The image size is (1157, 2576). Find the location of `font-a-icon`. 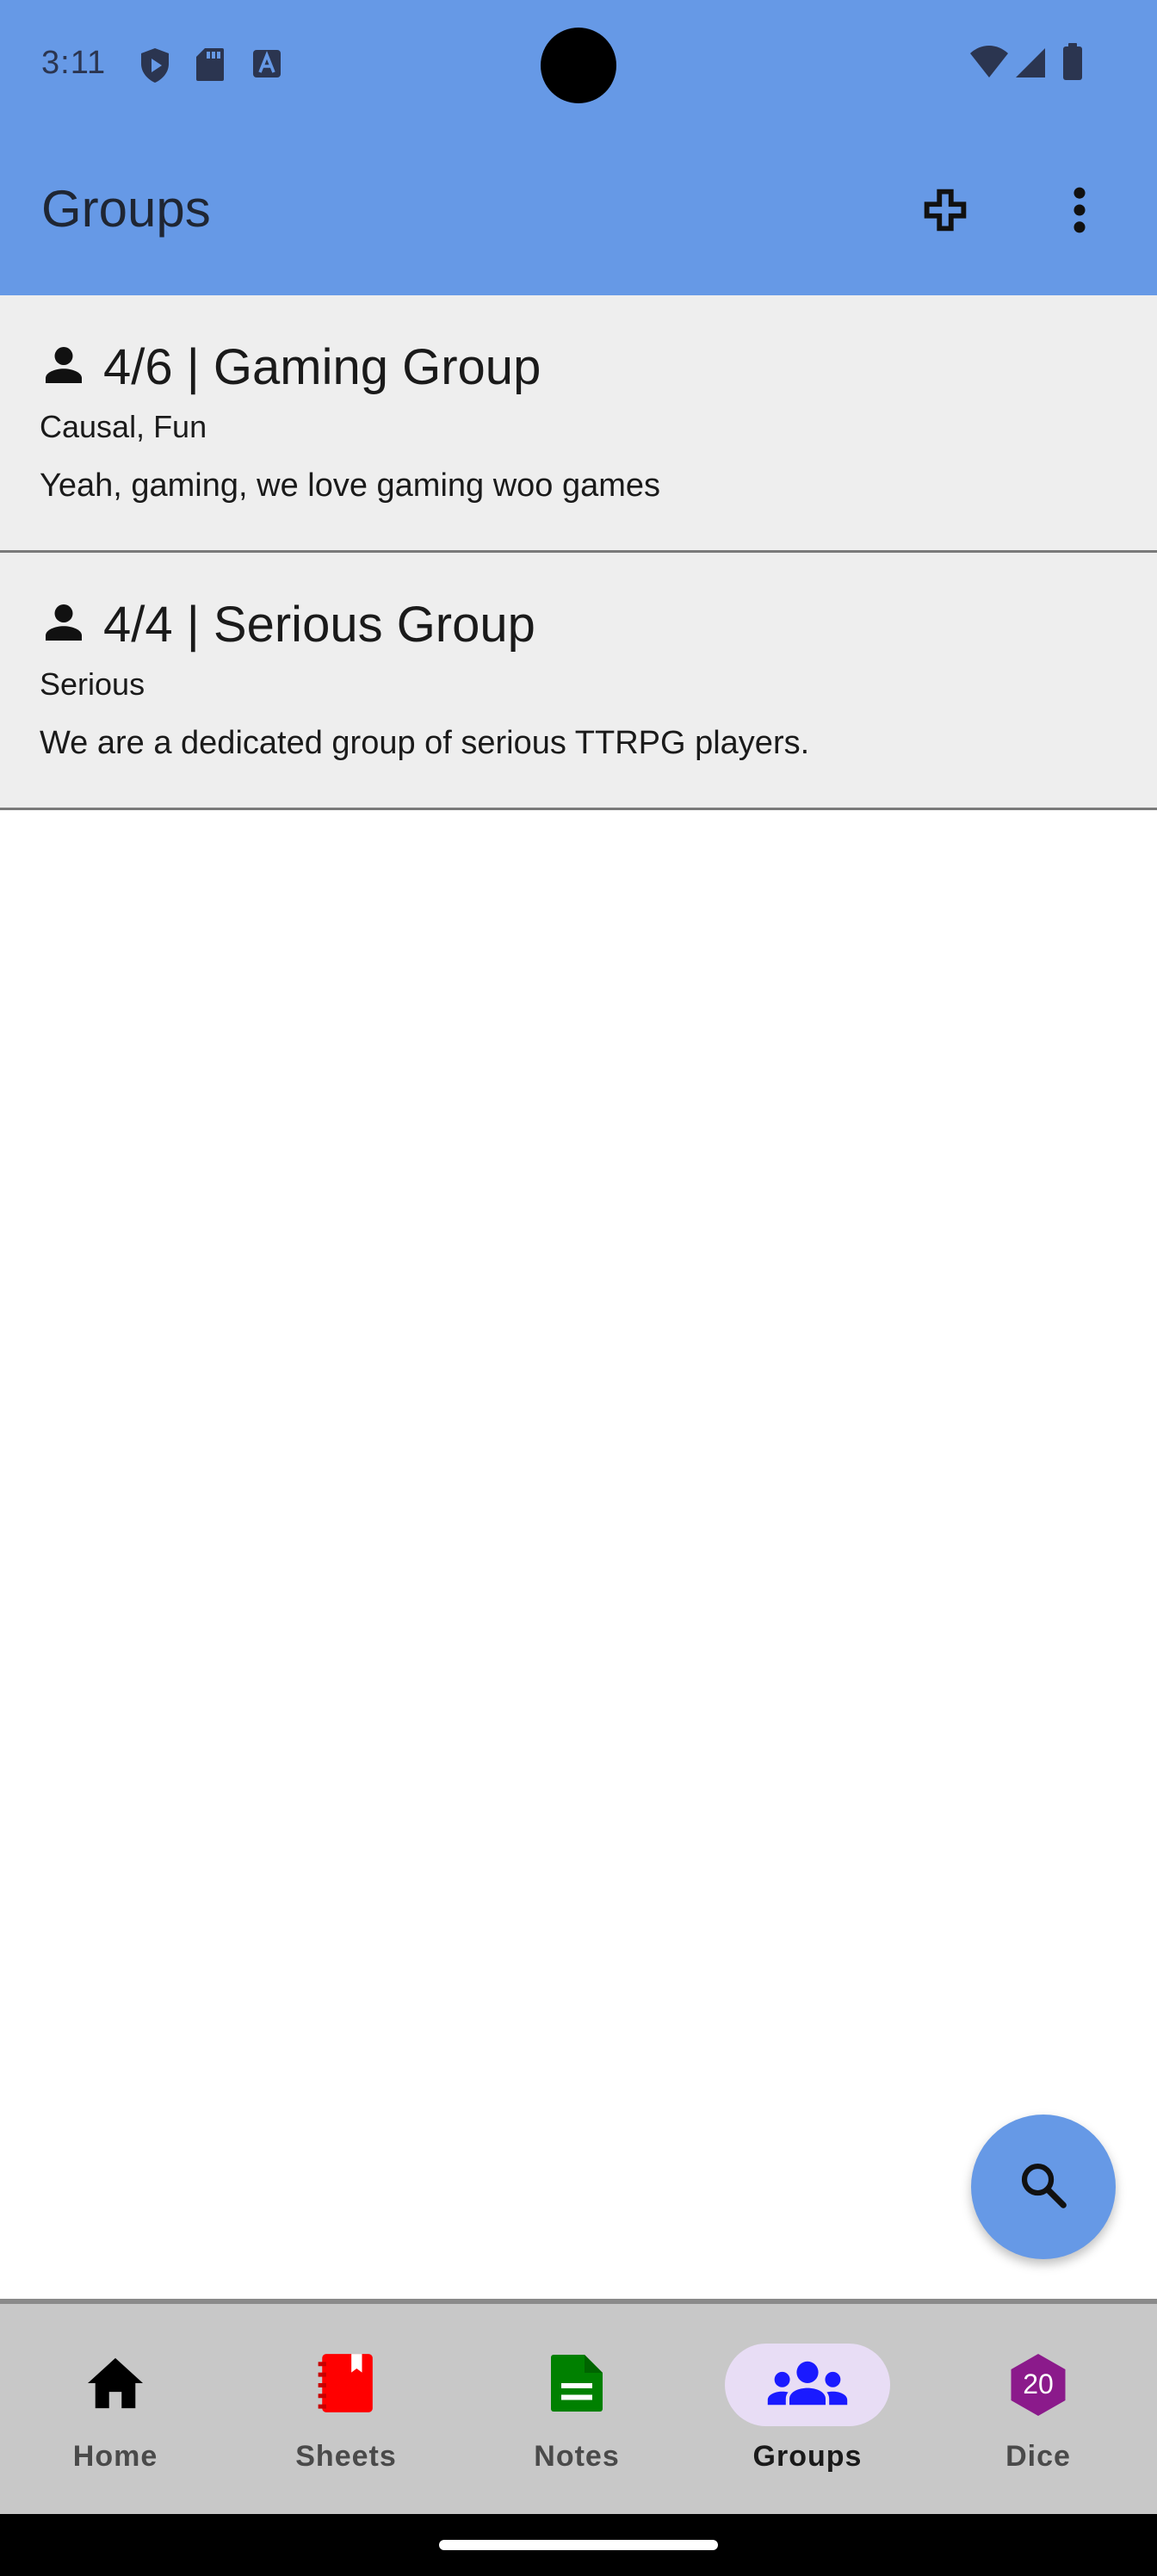

font-a-icon is located at coordinates (266, 66).